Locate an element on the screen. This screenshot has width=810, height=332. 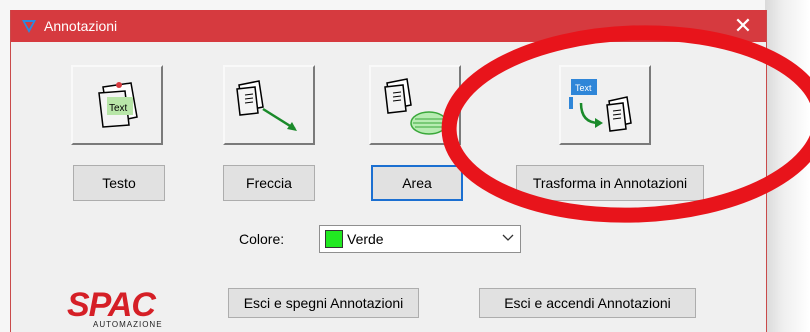
area-note-icon is located at coordinates (416, 106).